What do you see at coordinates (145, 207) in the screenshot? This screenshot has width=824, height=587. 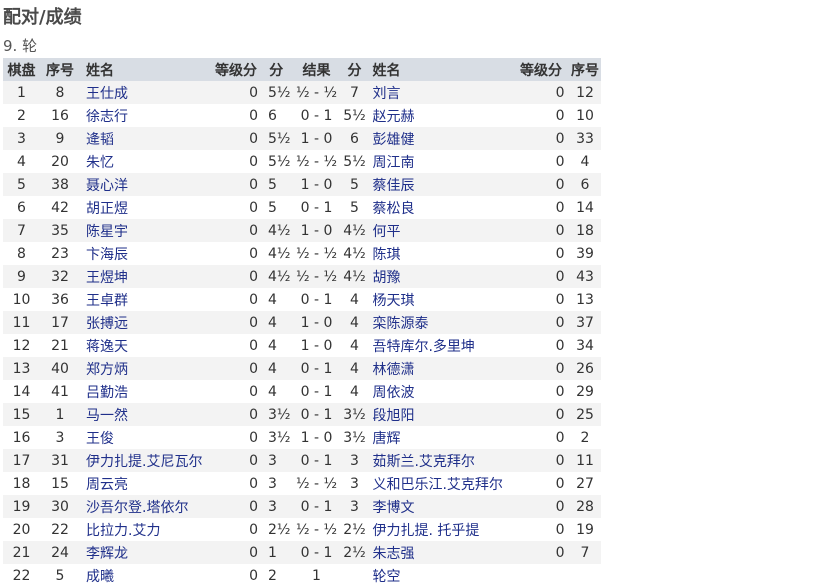 I see `white-player-name: 胡正煜` at bounding box center [145, 207].